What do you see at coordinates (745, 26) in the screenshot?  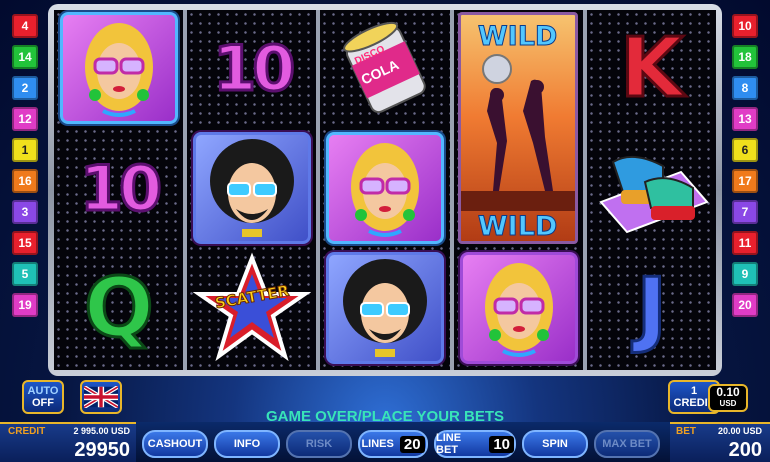 I see `payline-marker: 10` at bounding box center [745, 26].